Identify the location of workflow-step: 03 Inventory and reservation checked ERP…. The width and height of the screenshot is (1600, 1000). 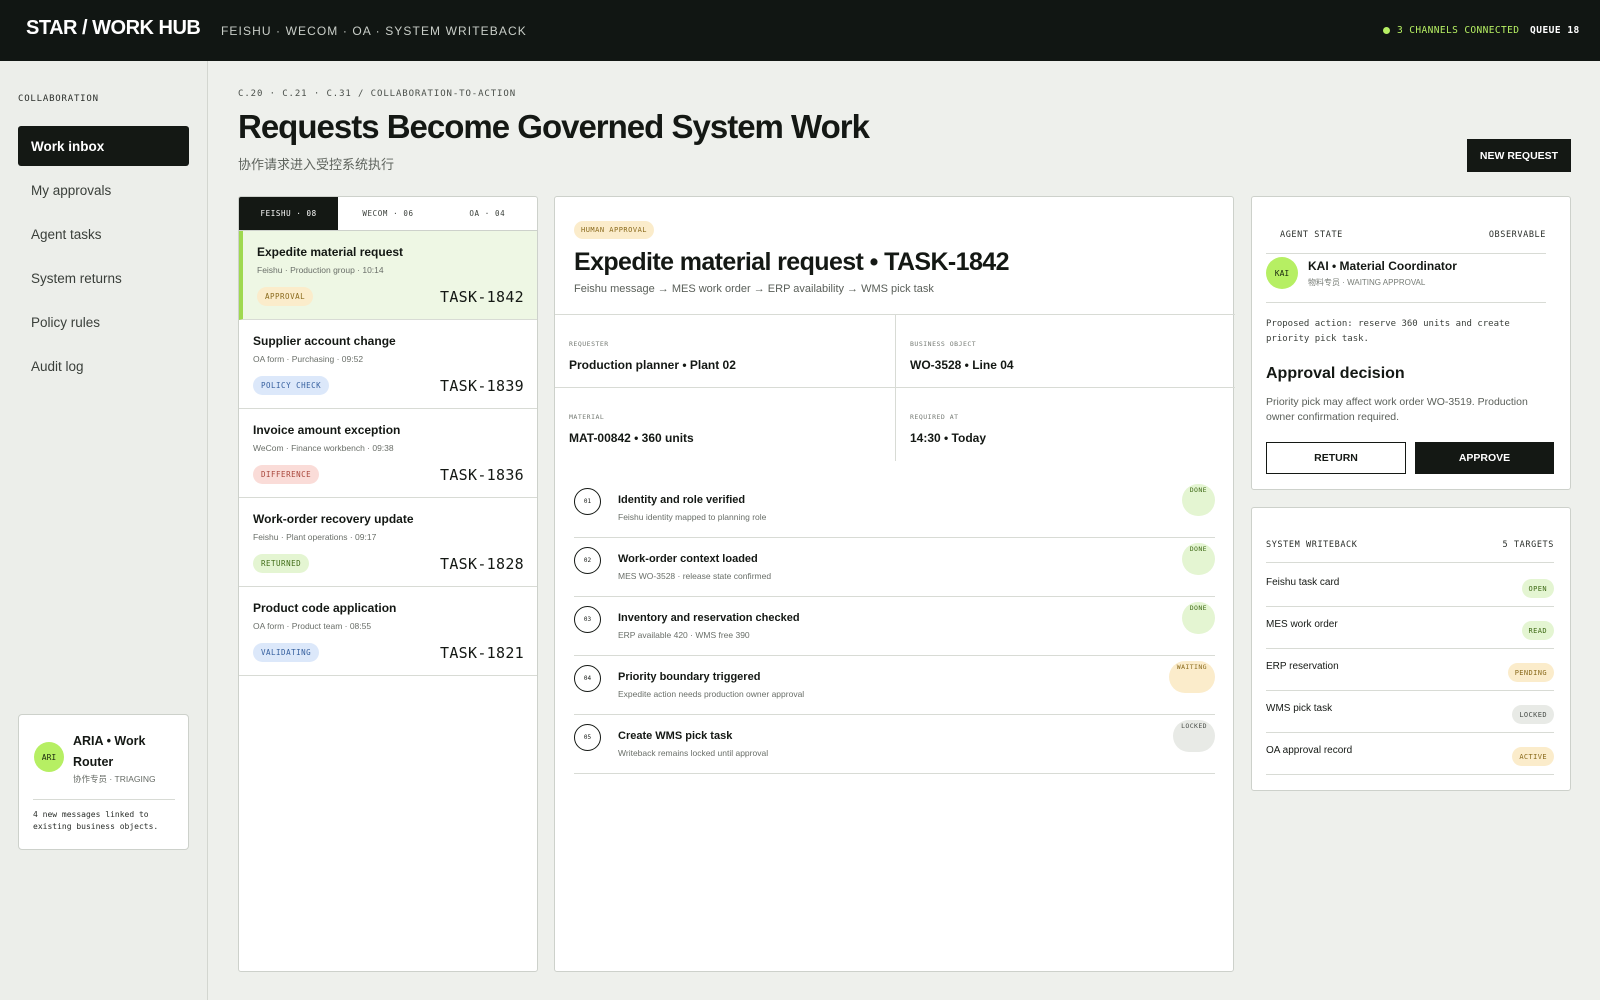
(894, 626).